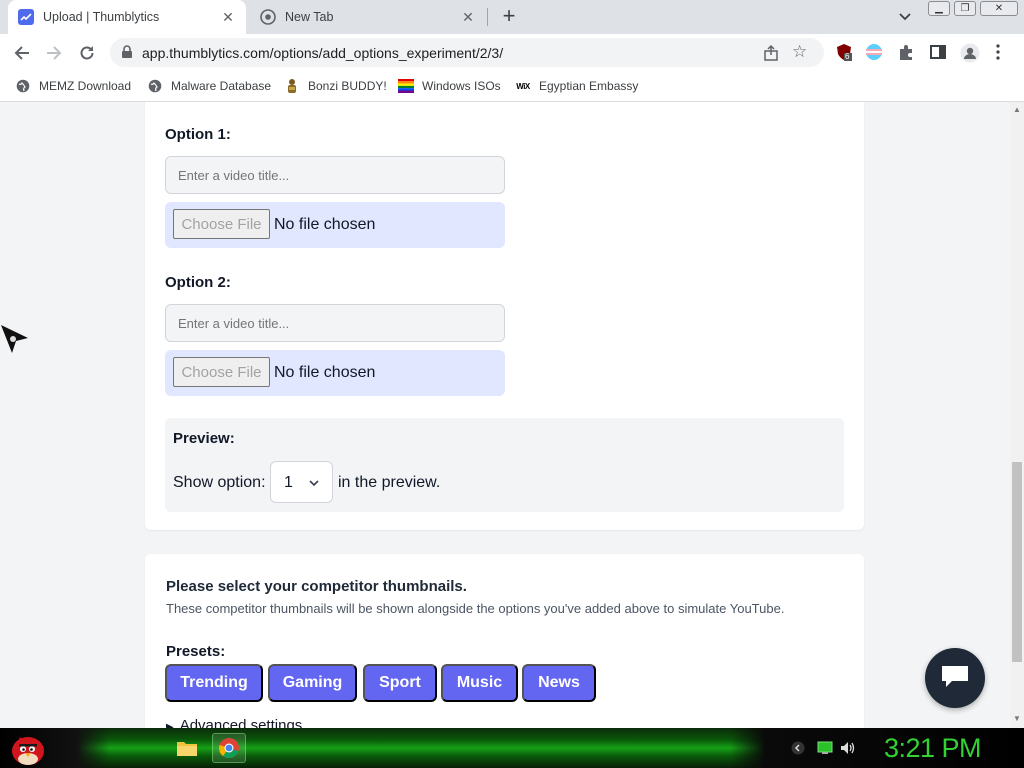  I want to click on volume-speaker-icon, so click(848, 748).